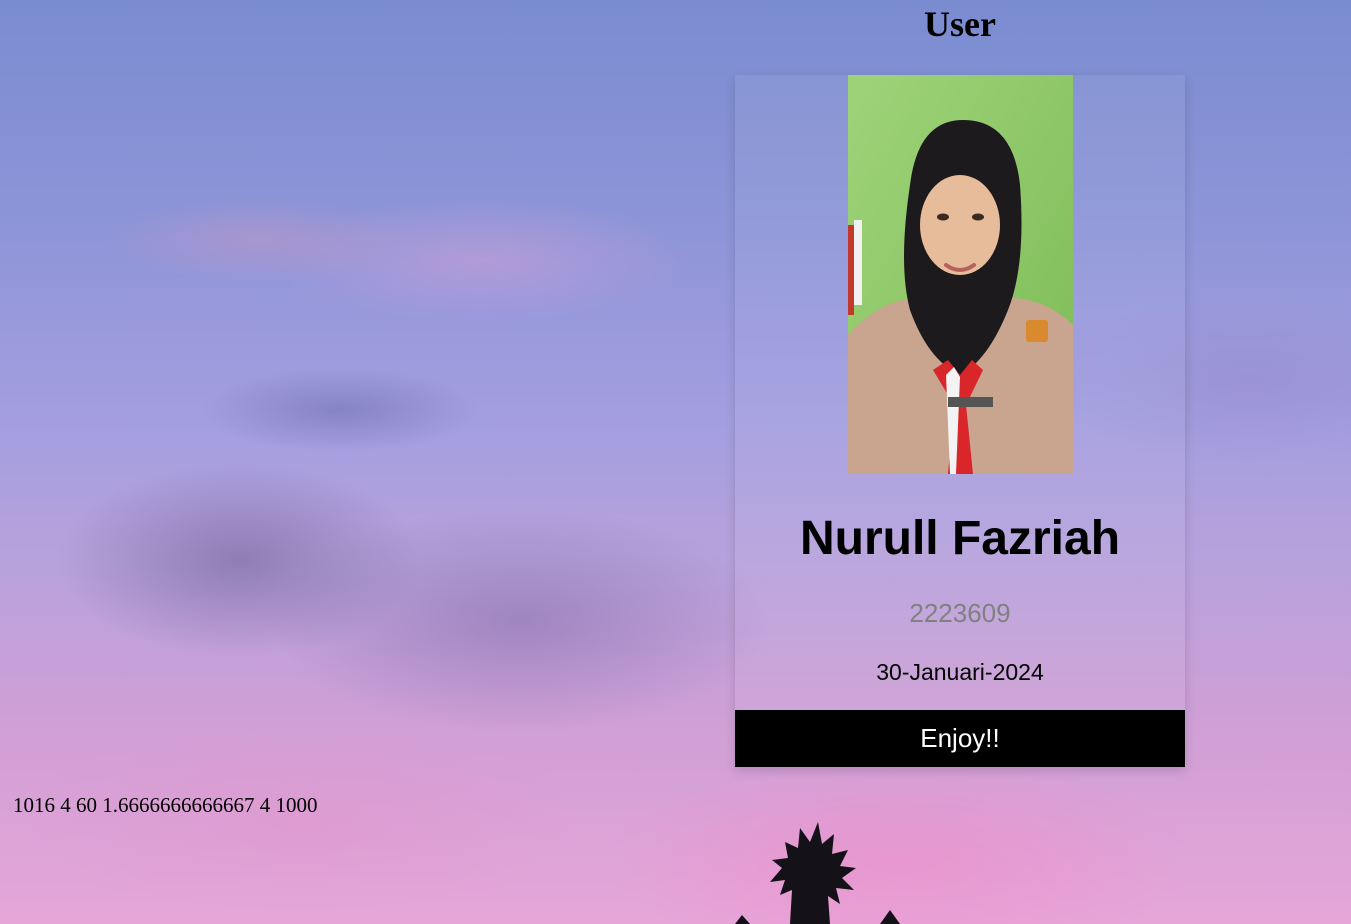 This screenshot has width=1351, height=924. What do you see at coordinates (960, 274) in the screenshot?
I see `profile-photo` at bounding box center [960, 274].